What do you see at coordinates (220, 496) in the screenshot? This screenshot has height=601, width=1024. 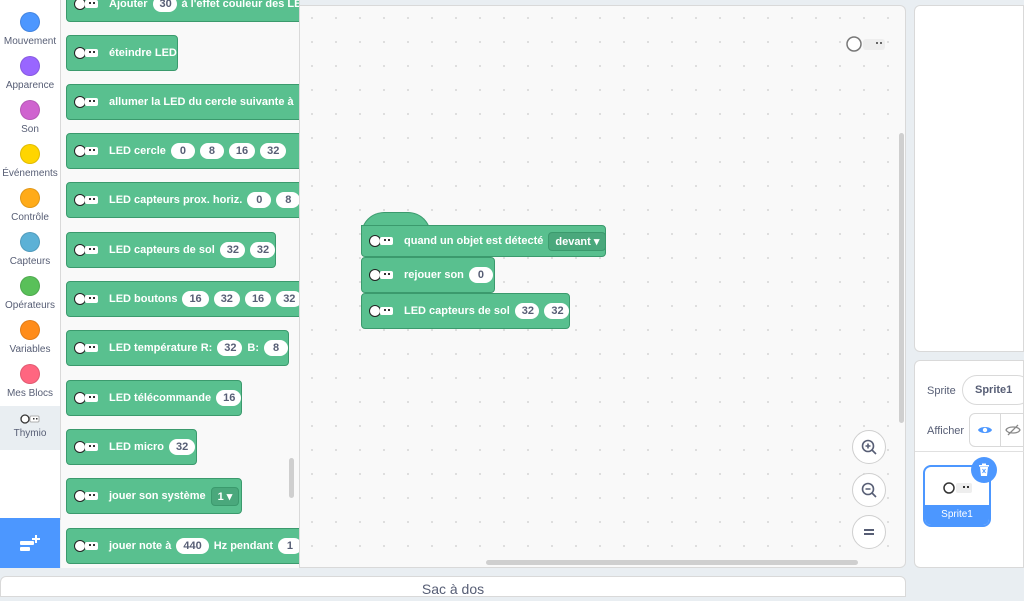 I see `dropdown-value: 1` at bounding box center [220, 496].